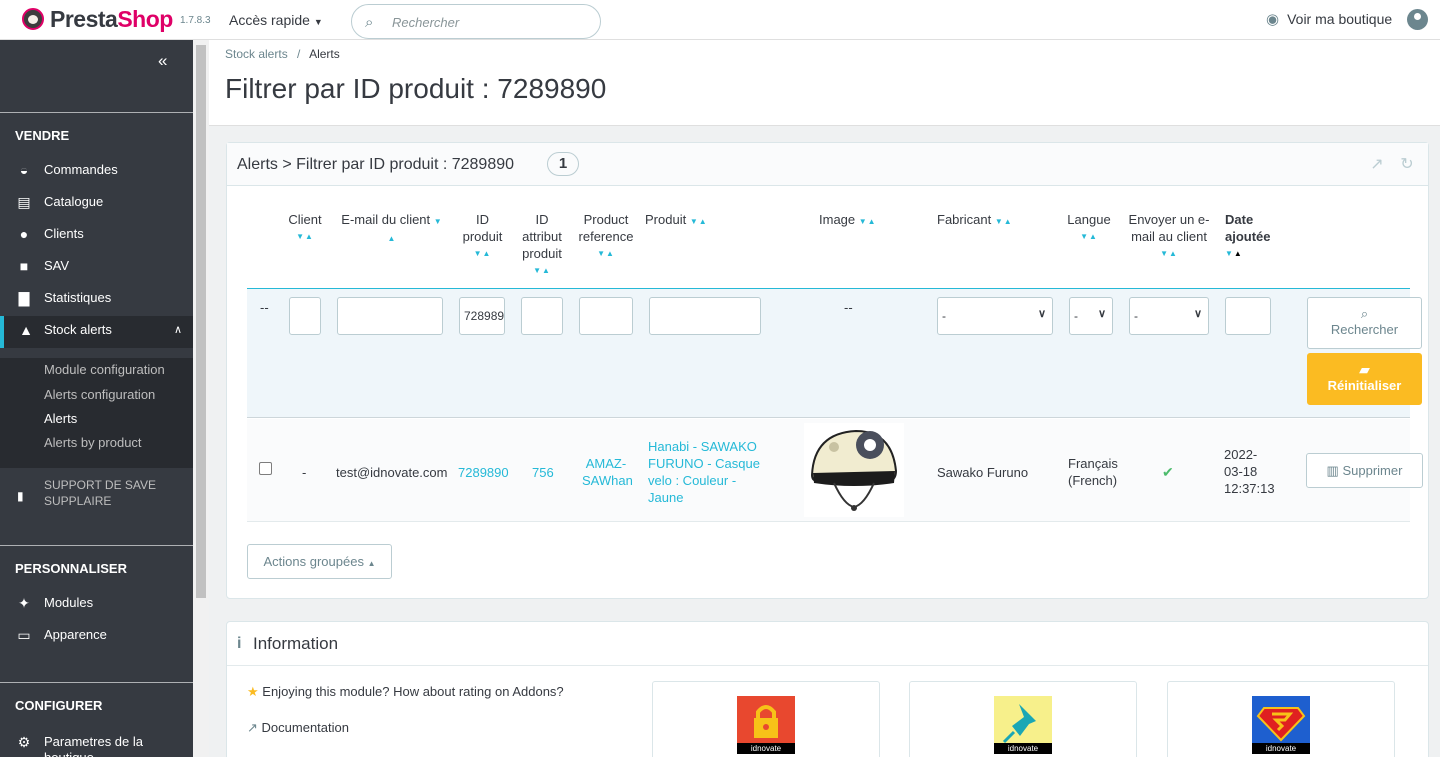  What do you see at coordinates (542, 316) in the screenshot?
I see `filter-id-attribute-input` at bounding box center [542, 316].